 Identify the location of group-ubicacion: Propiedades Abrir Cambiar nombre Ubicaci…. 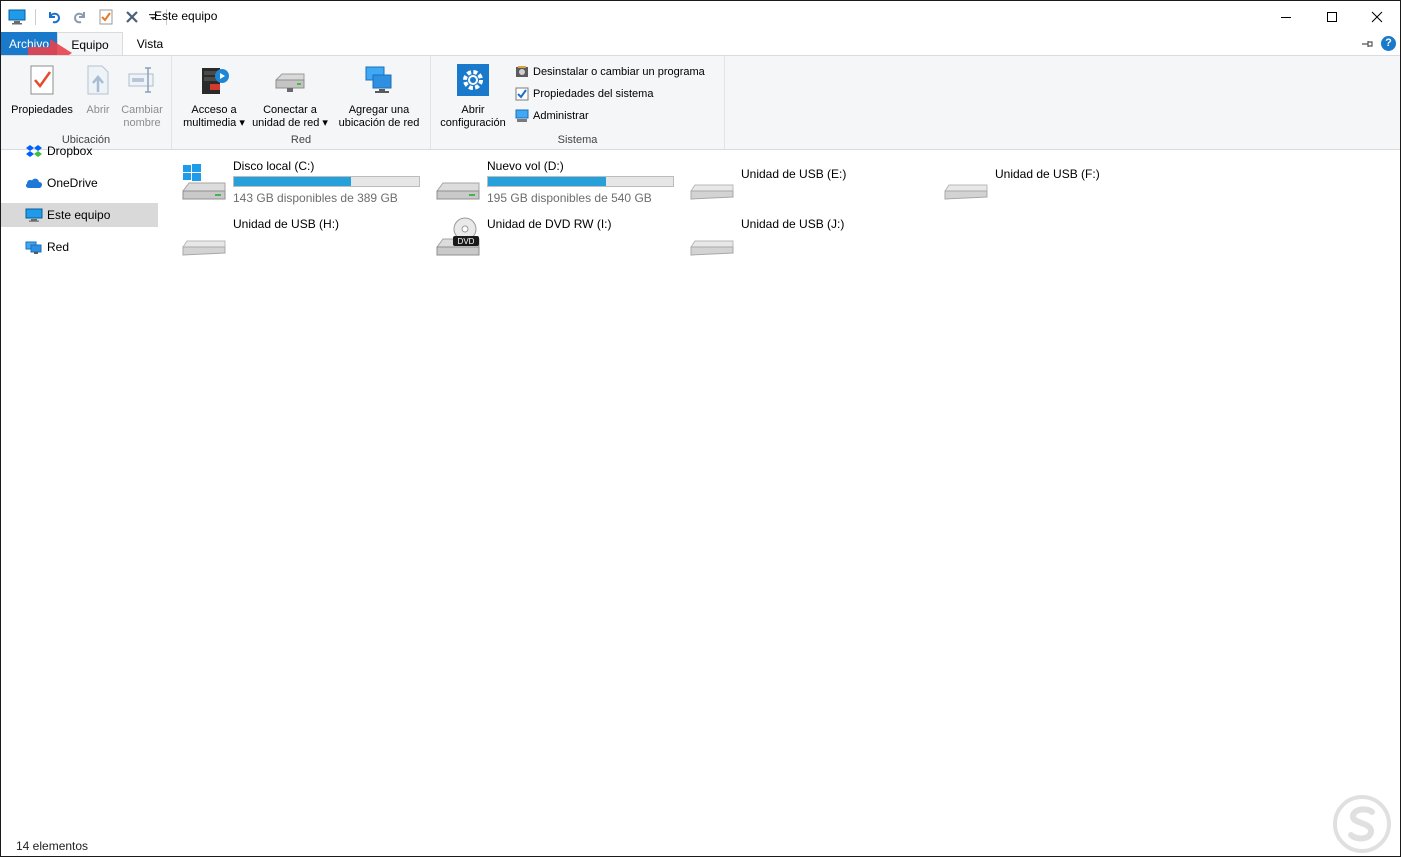
(86, 102).